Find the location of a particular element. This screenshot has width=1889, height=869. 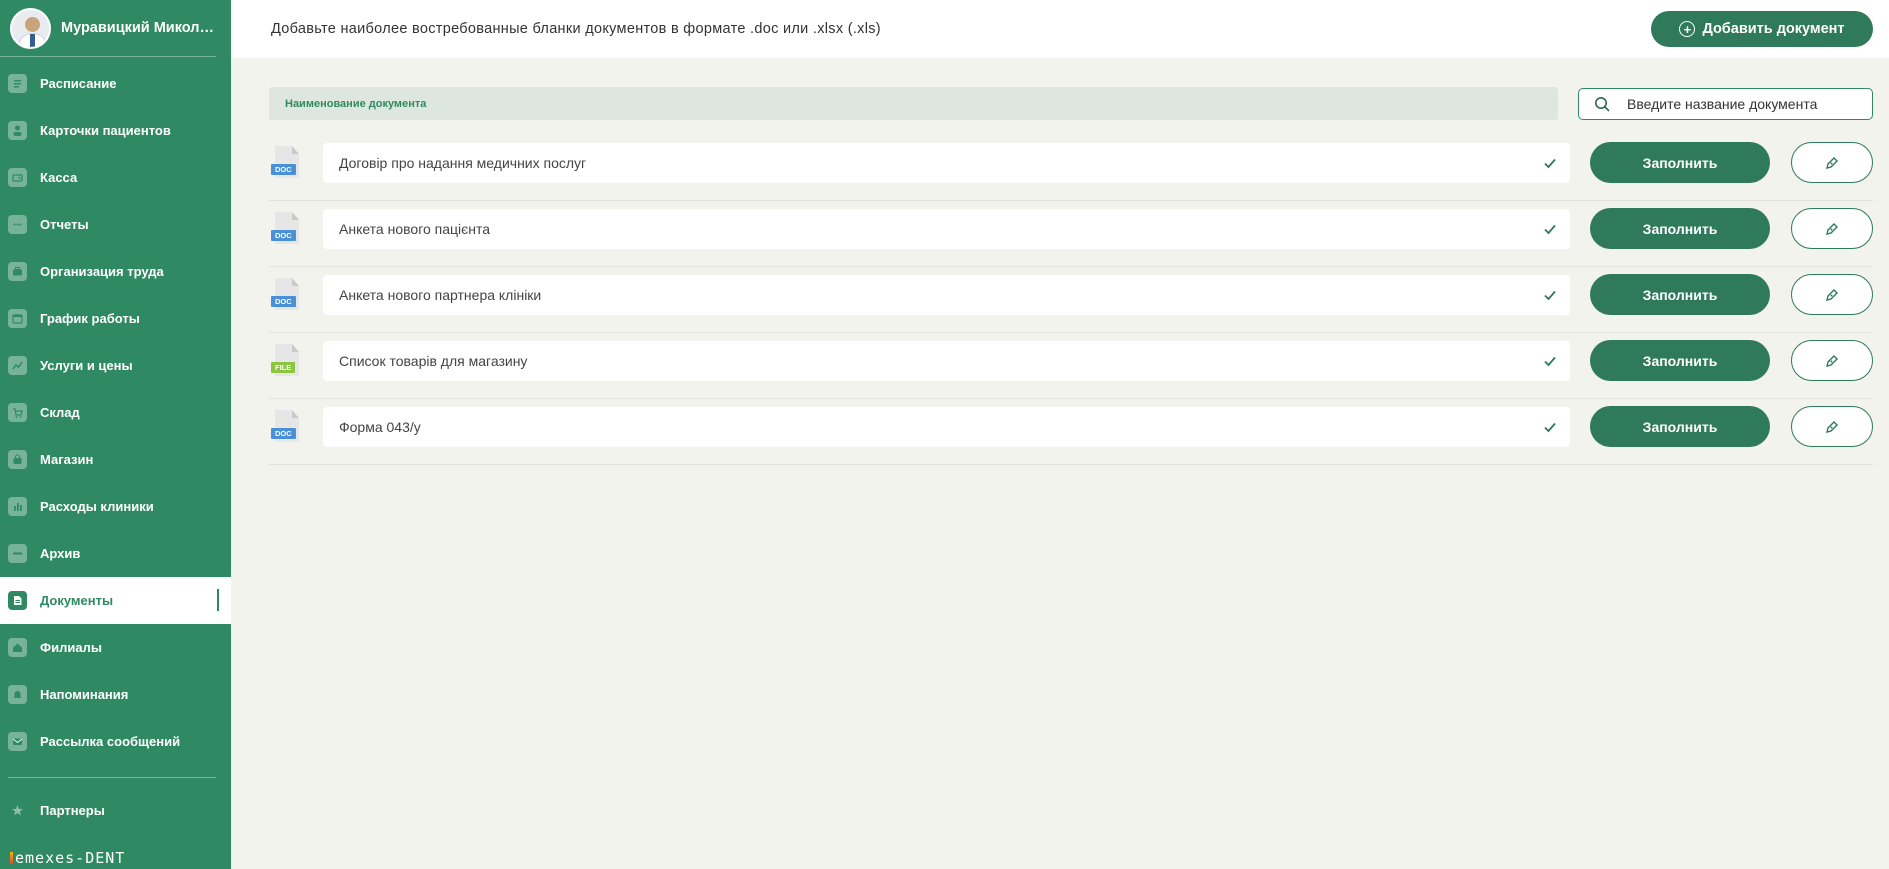

column-header: Наименование документа is located at coordinates (913, 103).